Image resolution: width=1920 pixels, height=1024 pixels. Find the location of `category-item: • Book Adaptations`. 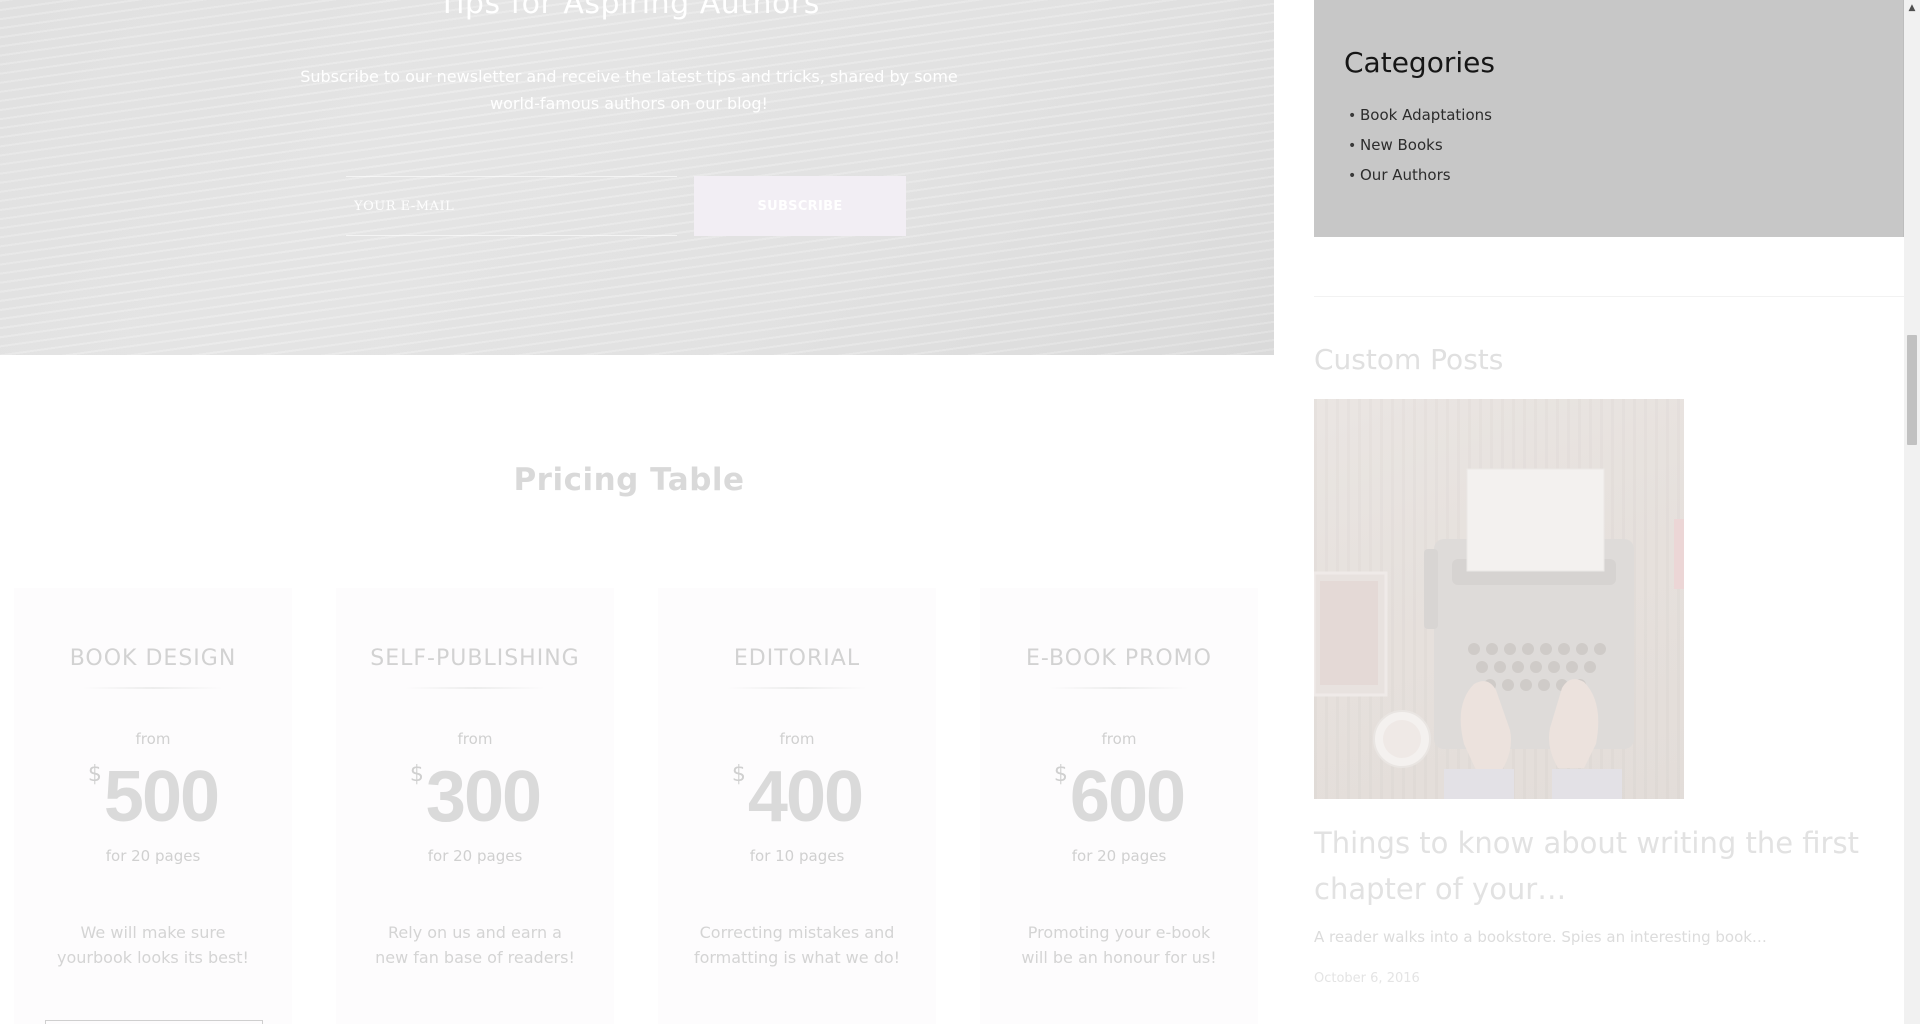

category-item: • Book Adaptations is located at coordinates (1420, 119).